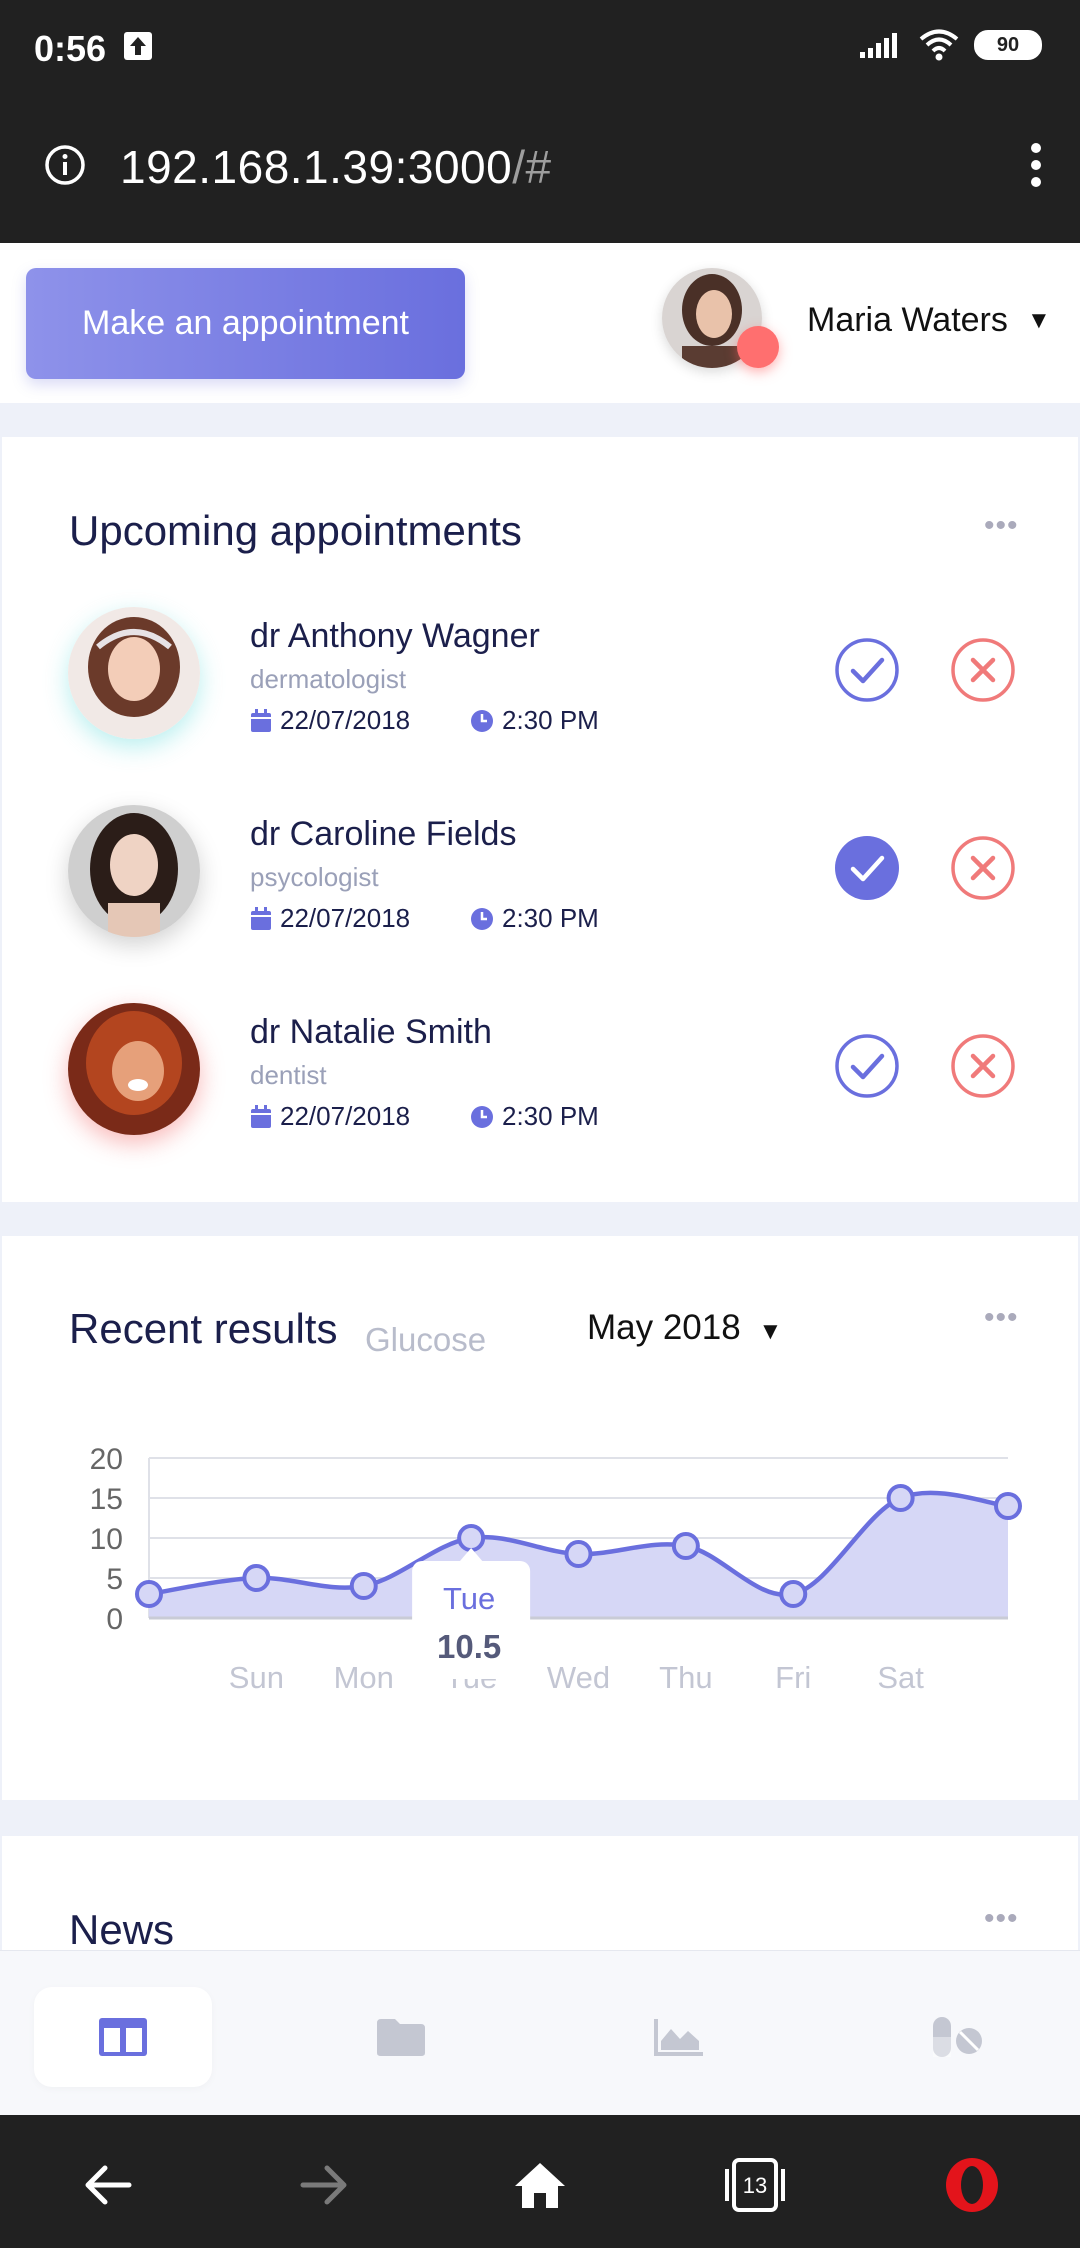 This screenshot has height=2248, width=1080. I want to click on user-menu-caret-icon: ▼, so click(1039, 321).